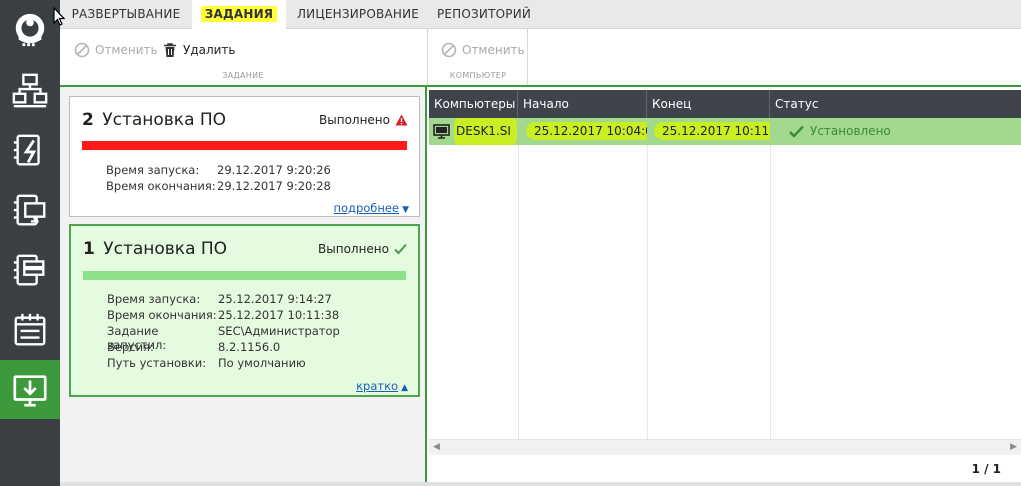 The height and width of the screenshot is (486, 1021). Describe the element at coordinates (436, 447) in the screenshot. I see `scroll-left-icon: ◀` at that location.